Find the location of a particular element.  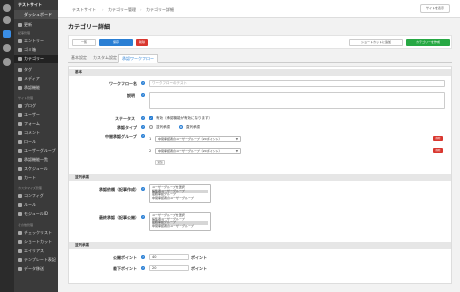

sidebar-item-module: モジュールID is located at coordinates (36, 214).